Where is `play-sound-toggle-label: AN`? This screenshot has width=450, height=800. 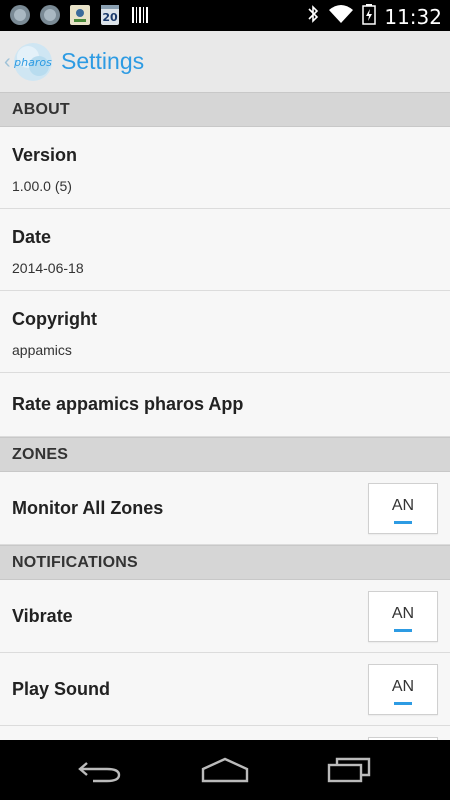
play-sound-toggle-label: AN is located at coordinates (403, 686).